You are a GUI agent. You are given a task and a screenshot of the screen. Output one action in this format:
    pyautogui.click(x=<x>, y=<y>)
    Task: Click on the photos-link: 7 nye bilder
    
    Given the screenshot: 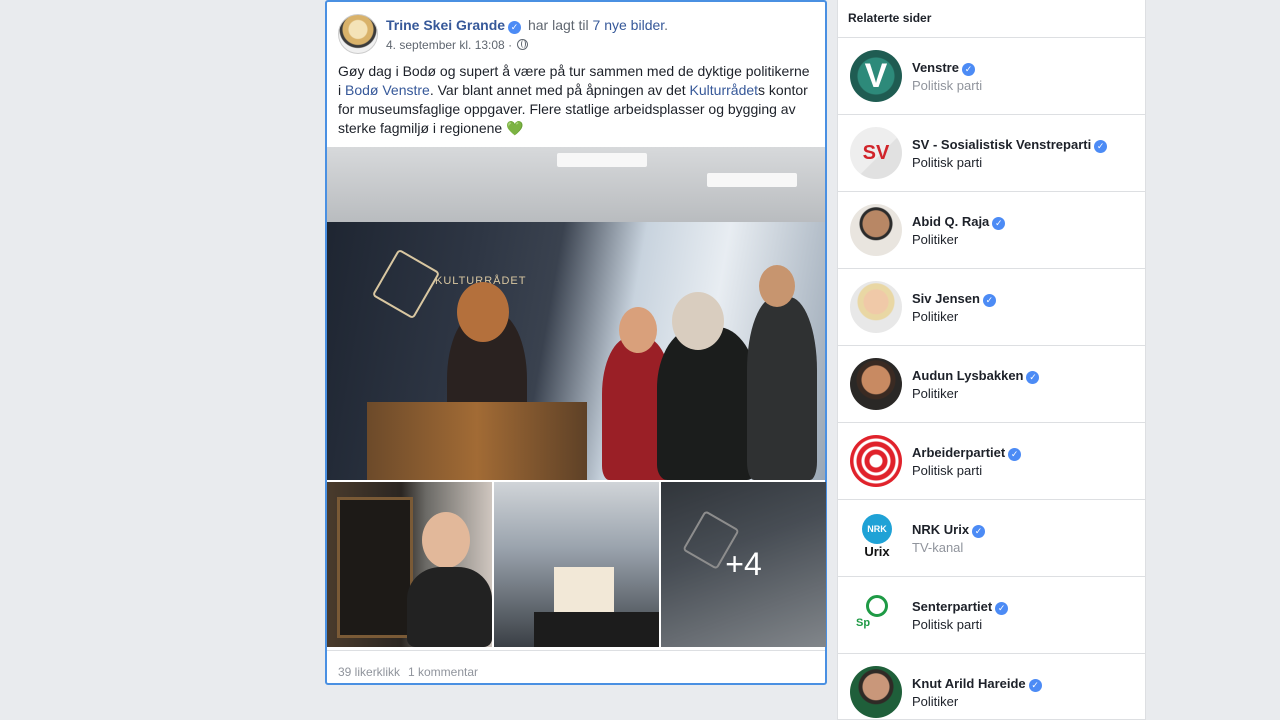 What is the action you would take?
    pyautogui.click(x=629, y=25)
    